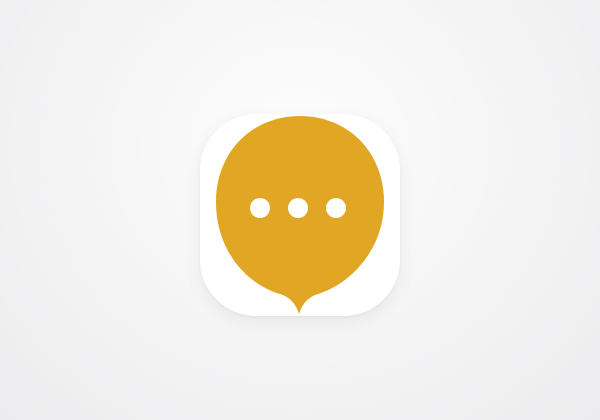 The height and width of the screenshot is (420, 600). Describe the element at coordinates (260, 208) in the screenshot. I see `ellipsis-dot-left` at that location.